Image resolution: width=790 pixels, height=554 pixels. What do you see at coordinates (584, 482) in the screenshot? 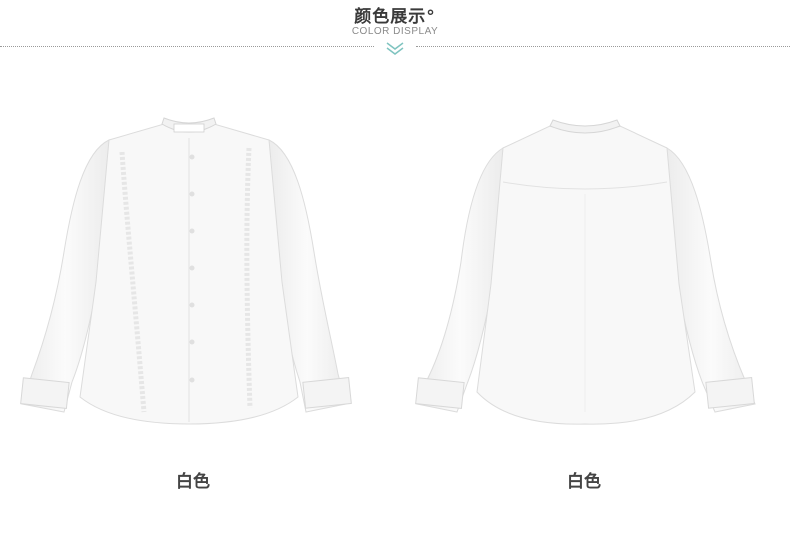
I see `product-caption-back: 白色` at bounding box center [584, 482].